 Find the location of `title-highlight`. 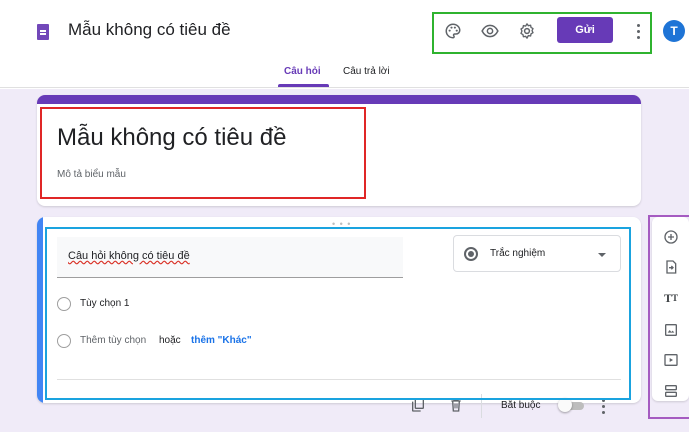

title-highlight is located at coordinates (203, 153).